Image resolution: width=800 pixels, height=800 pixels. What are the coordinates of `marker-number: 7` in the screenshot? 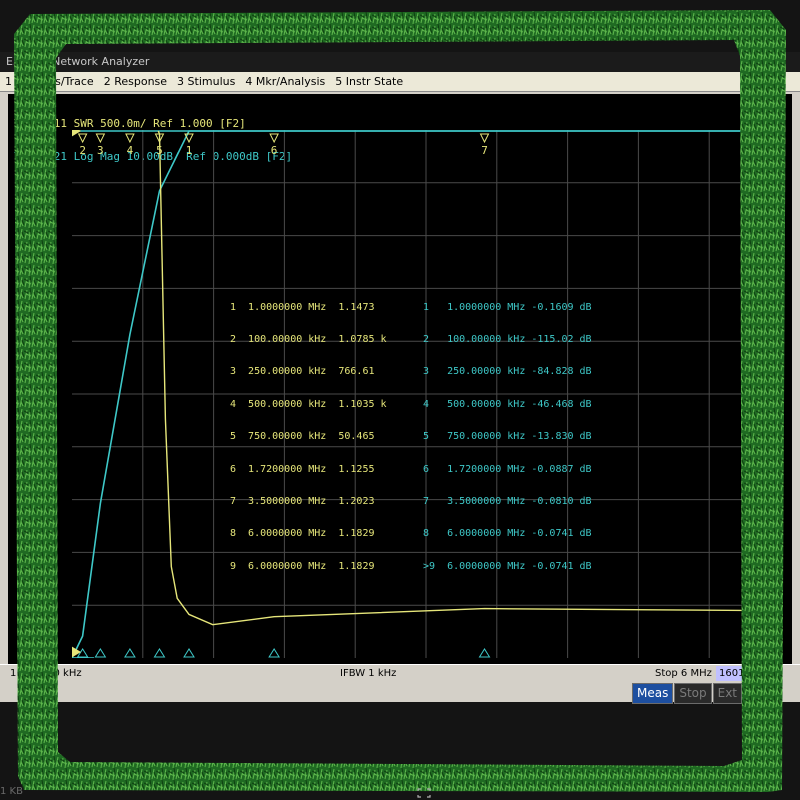 It's located at (484, 150).